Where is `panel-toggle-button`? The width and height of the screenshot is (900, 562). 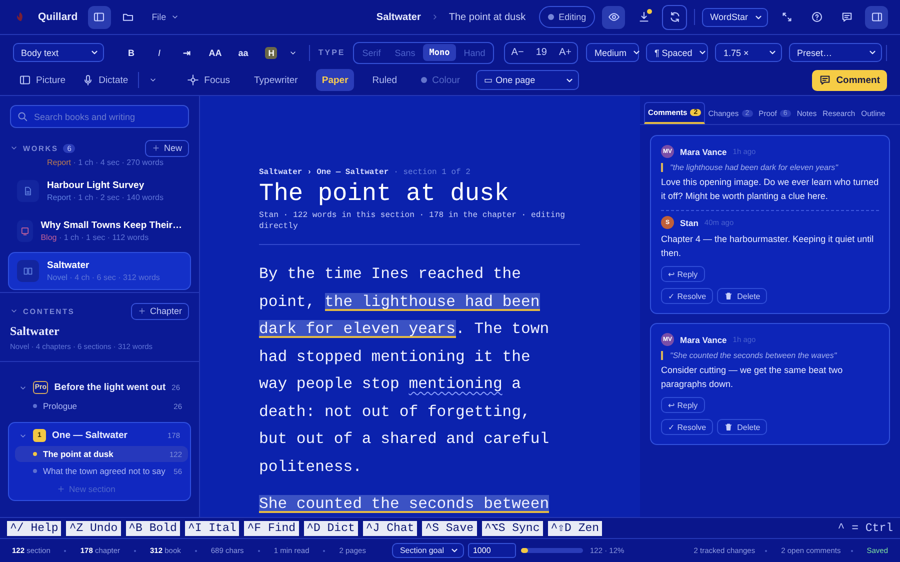 panel-toggle-button is located at coordinates (876, 17).